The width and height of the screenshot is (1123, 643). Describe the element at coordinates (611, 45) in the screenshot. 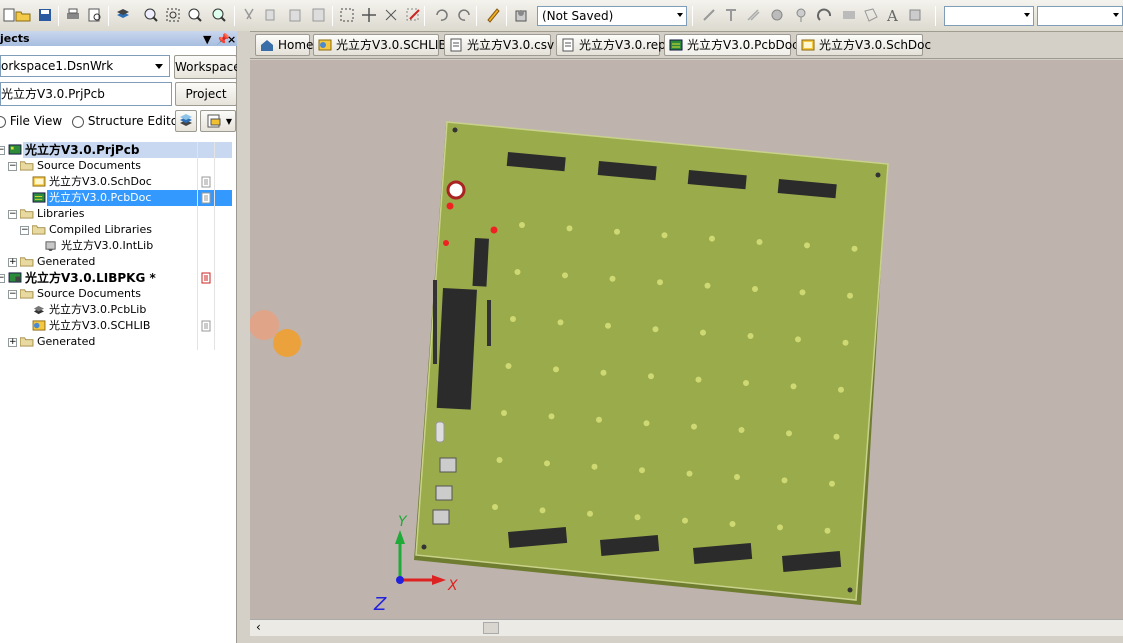

I see `tab-rep: 光立方V3.0.rep` at that location.